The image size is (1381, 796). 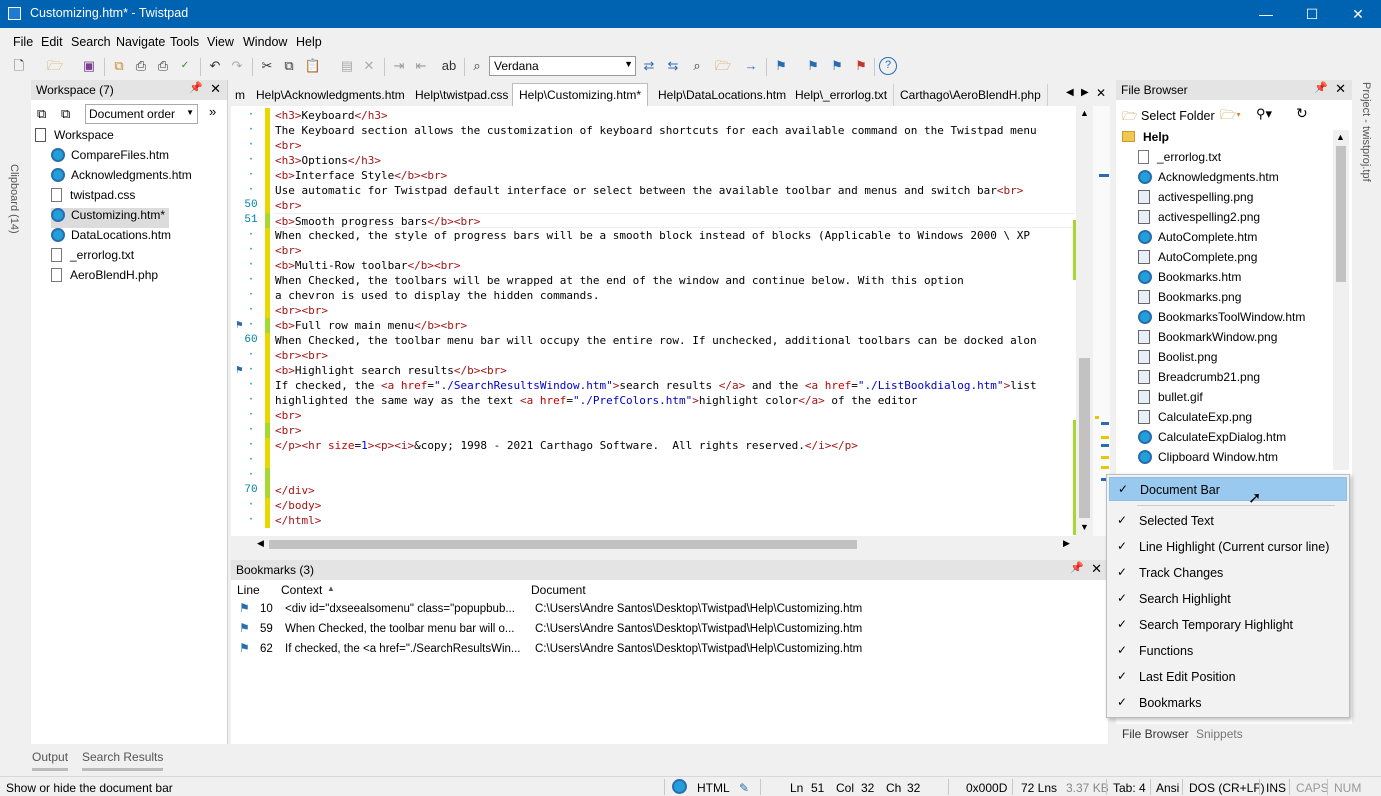 I want to click on print-icon: ⎙, so click(x=163, y=66).